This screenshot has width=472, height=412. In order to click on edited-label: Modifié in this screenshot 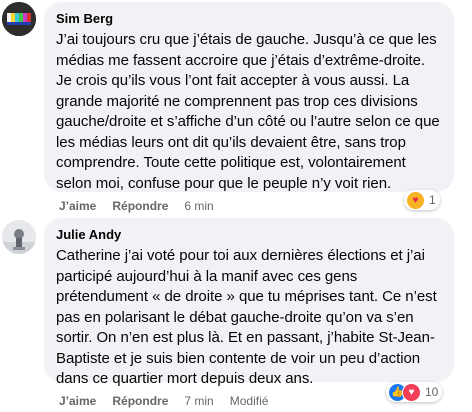, I will do `click(249, 401)`.